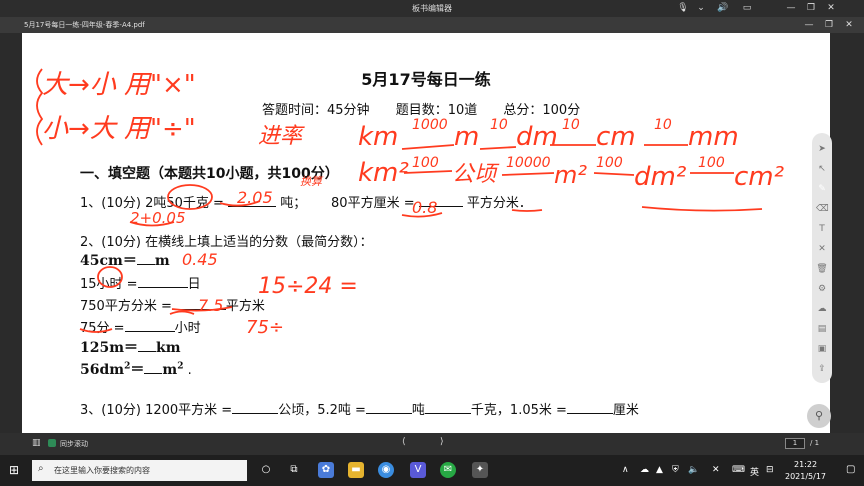 Image resolution: width=864 pixels, height=486 pixels. I want to click on window-title: 板书编辑器, so click(432, 8).